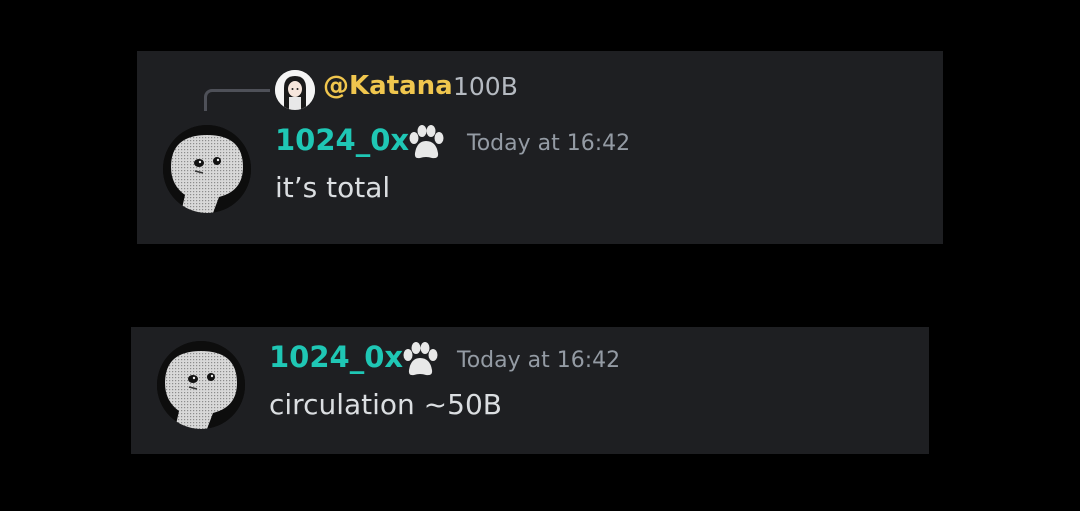 This screenshot has width=1080, height=511. What do you see at coordinates (485, 86) in the screenshot?
I see `reply-preview-text: 100B` at bounding box center [485, 86].